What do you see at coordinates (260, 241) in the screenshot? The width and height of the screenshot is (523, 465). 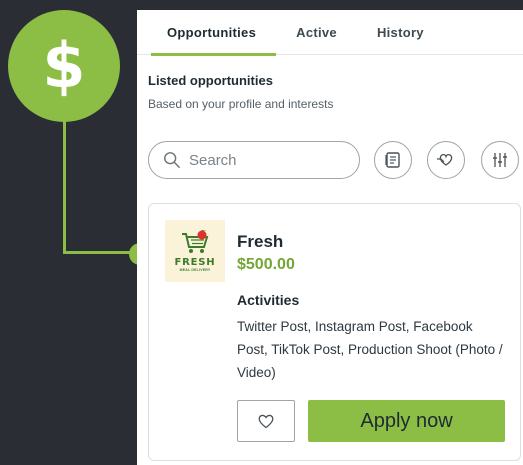 I see `brand-name: Fresh` at bounding box center [260, 241].